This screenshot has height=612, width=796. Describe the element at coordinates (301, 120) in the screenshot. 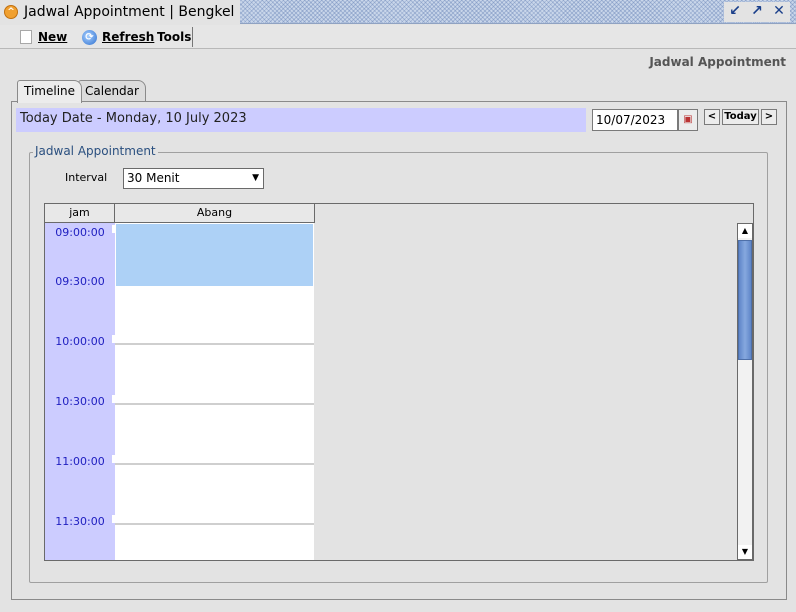

I see `today-date-label: Today Date - Monday, 10 July 2023` at that location.